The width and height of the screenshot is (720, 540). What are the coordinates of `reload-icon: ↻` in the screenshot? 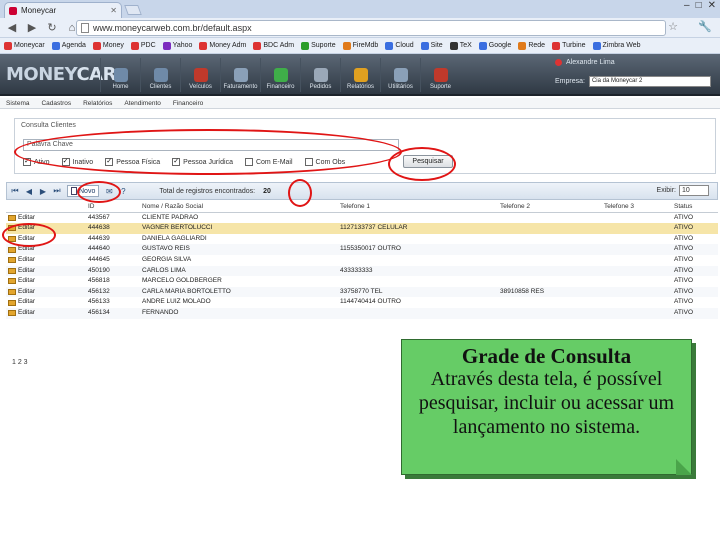 It's located at (52, 27).